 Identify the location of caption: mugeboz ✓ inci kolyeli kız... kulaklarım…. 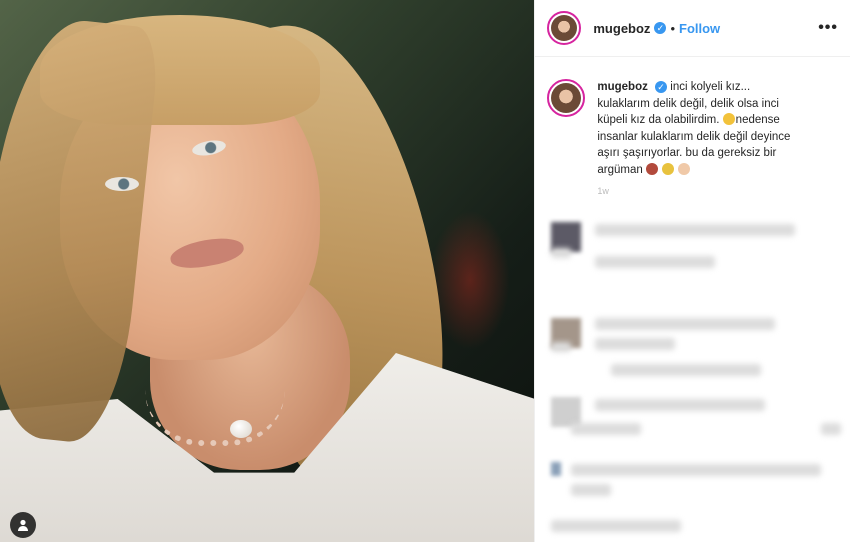
(692, 117).